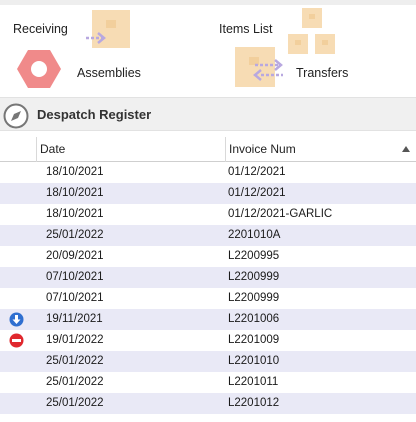 This screenshot has height=422, width=416. I want to click on download-arrow-icon, so click(16, 319).